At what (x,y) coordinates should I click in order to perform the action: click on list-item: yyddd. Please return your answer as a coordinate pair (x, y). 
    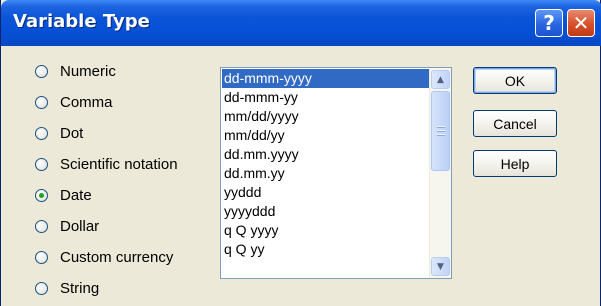
    Looking at the image, I should click on (325, 192).